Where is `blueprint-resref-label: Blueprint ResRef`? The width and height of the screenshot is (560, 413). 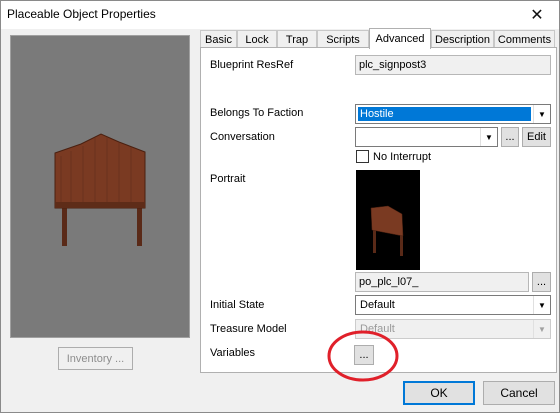 blueprint-resref-label: Blueprint ResRef is located at coordinates (252, 65).